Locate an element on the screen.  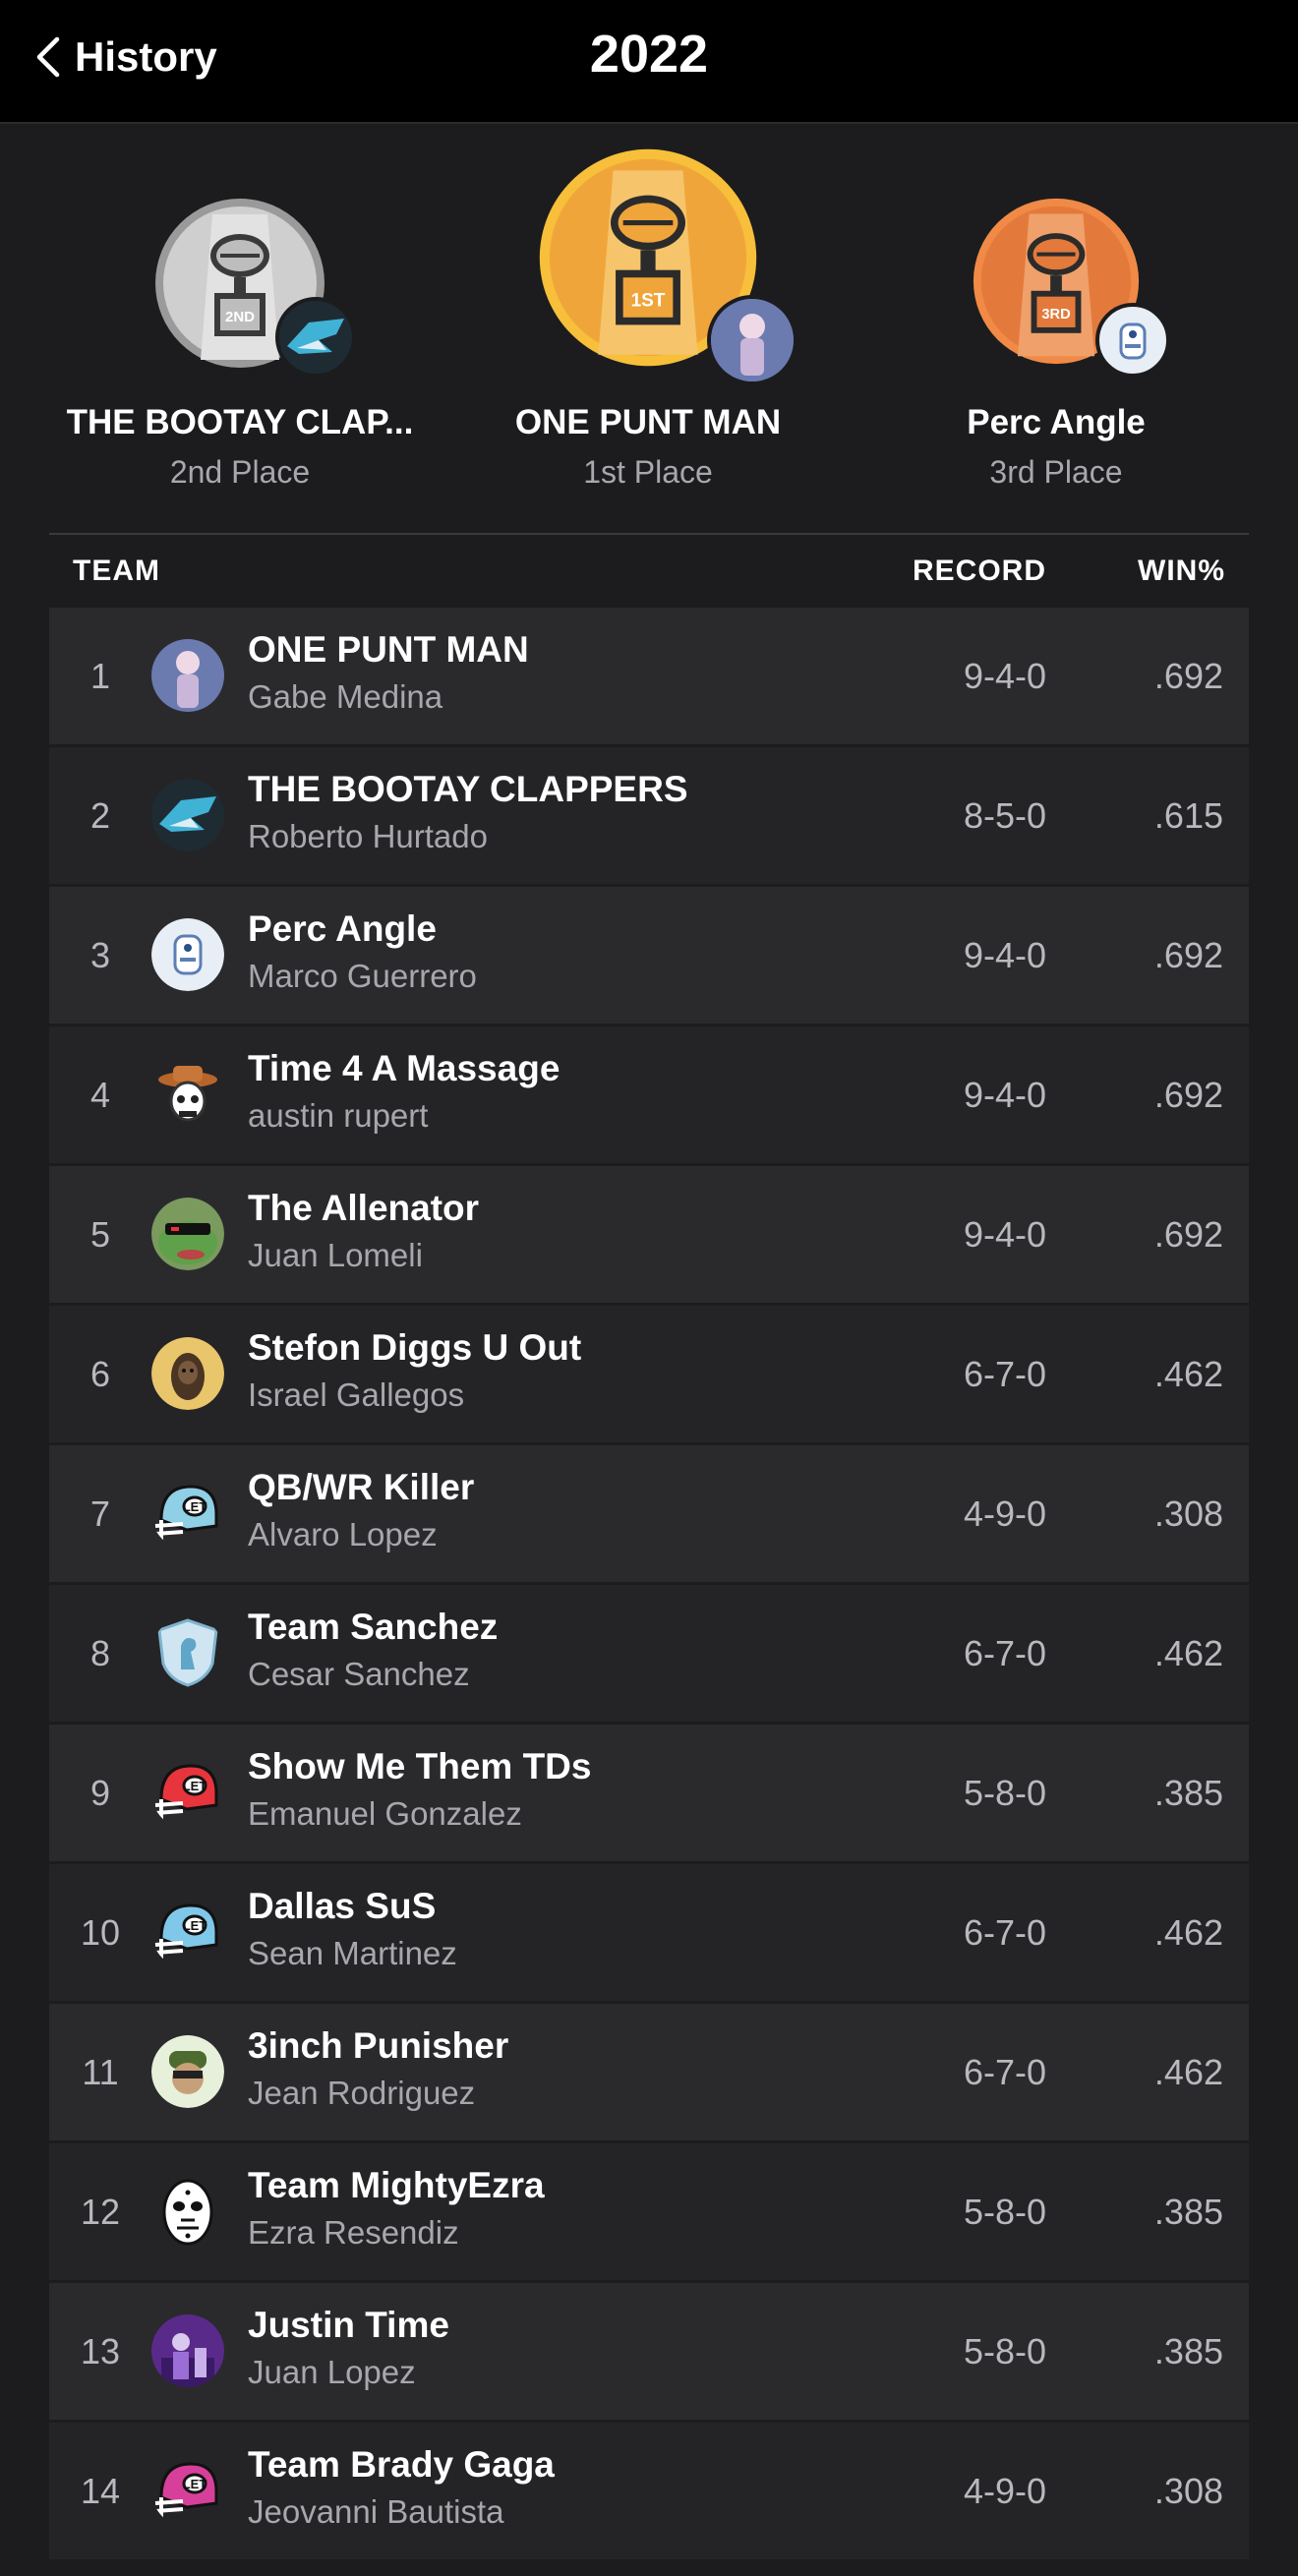
team-name: Dallas SuS is located at coordinates (342, 1906).